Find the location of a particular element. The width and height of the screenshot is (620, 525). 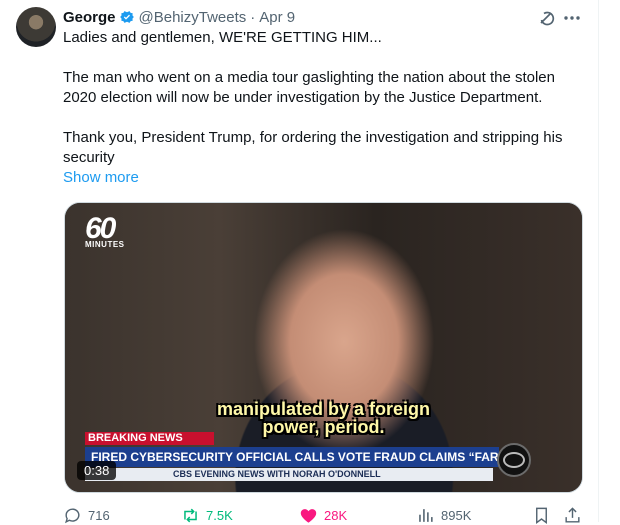

like-button: 28K is located at coordinates (323, 515).